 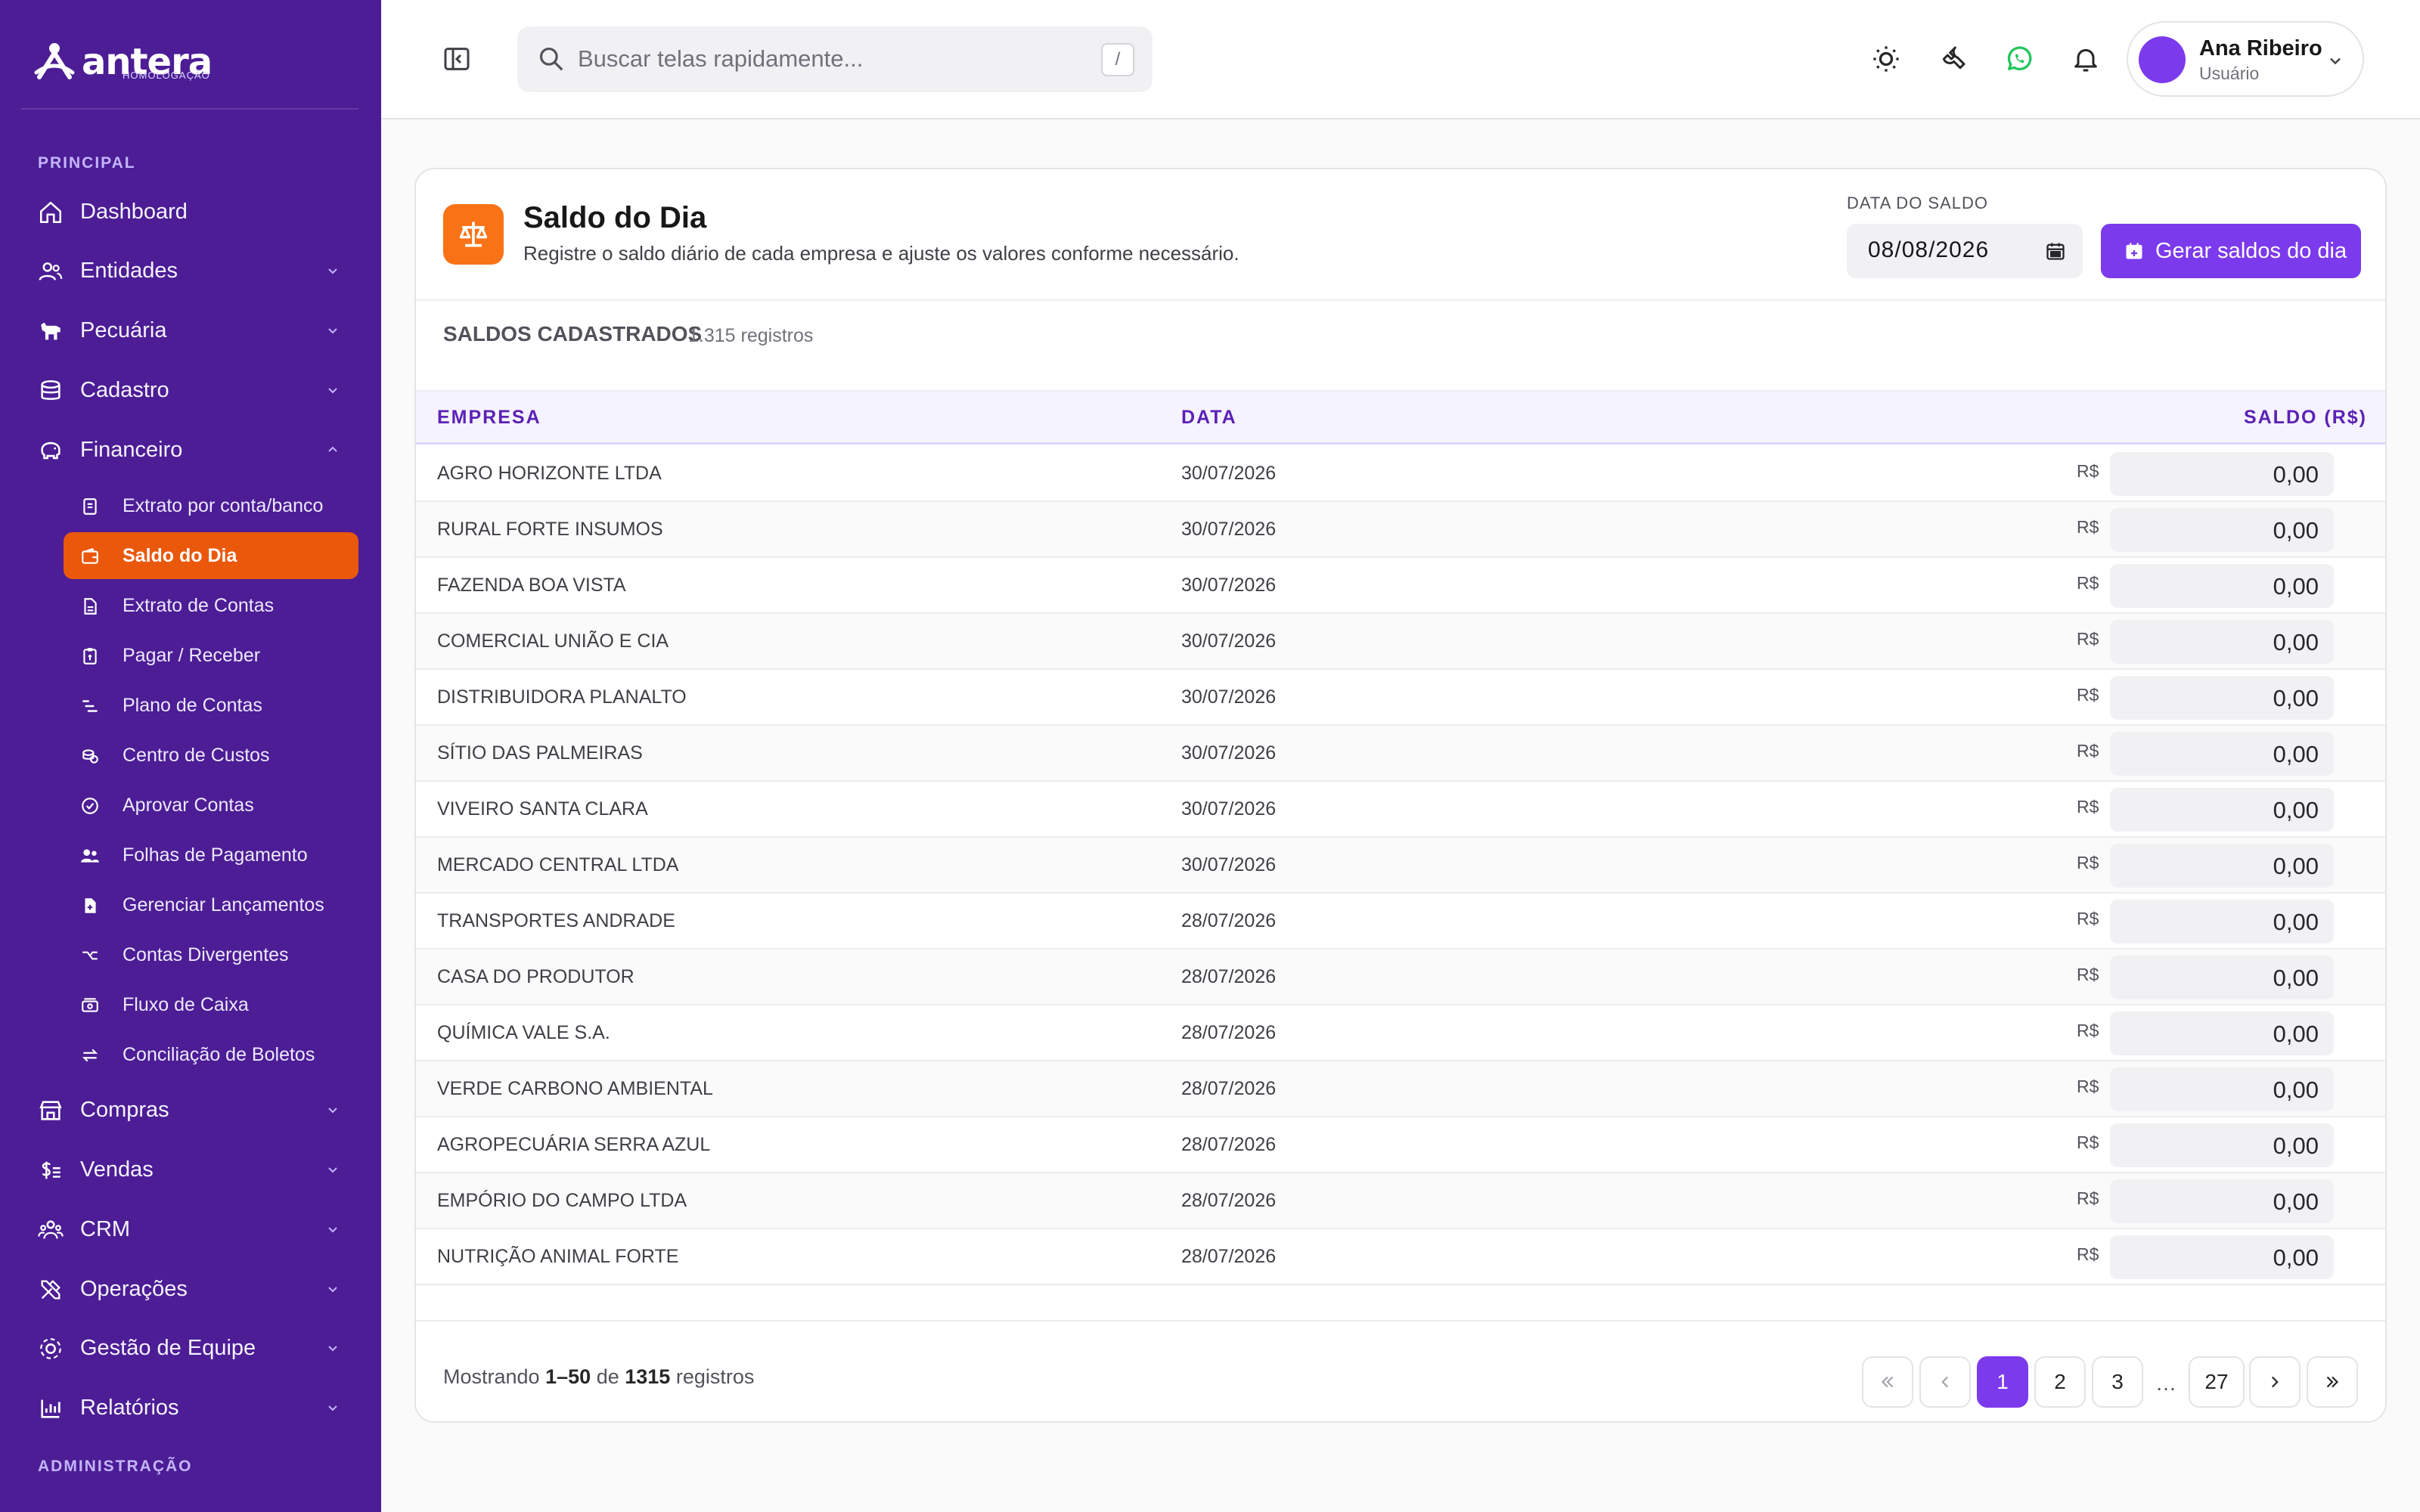 What do you see at coordinates (190, 211) in the screenshot?
I see `sidebar-item-dashboard: Dashboard` at bounding box center [190, 211].